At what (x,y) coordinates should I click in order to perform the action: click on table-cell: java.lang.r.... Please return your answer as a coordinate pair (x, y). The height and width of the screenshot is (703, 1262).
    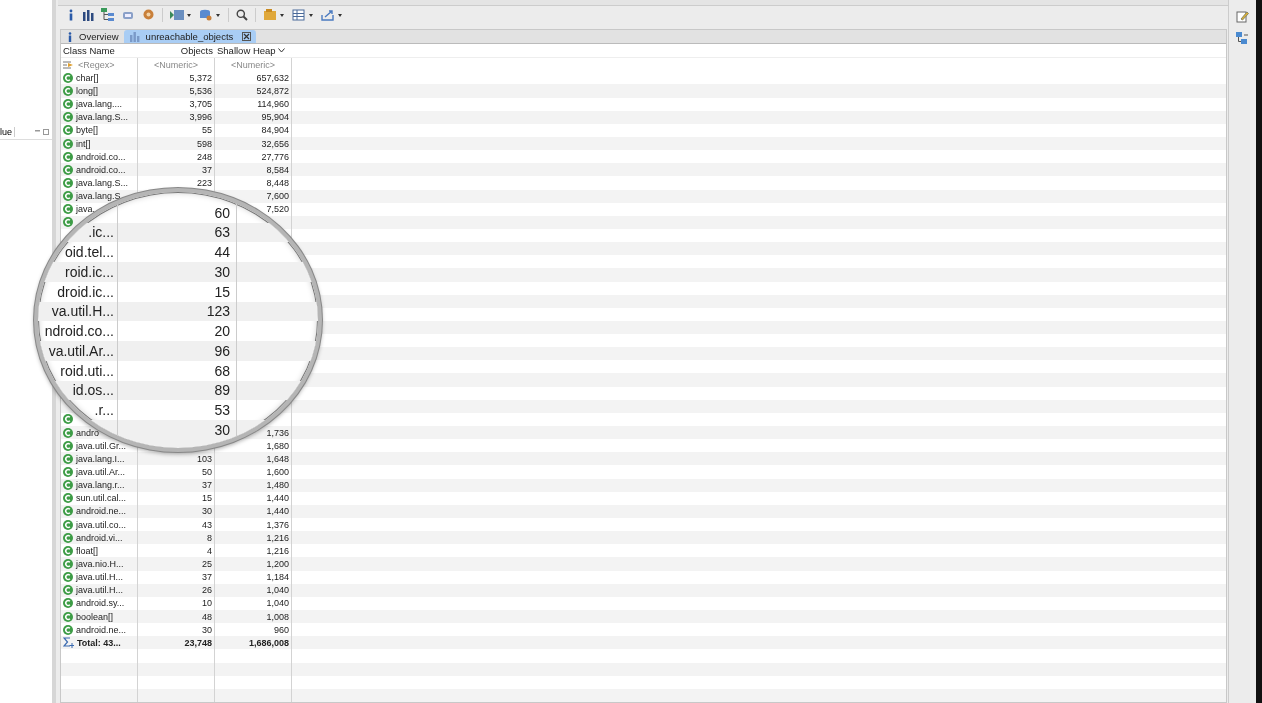
    Looking at the image, I should click on (100, 485).